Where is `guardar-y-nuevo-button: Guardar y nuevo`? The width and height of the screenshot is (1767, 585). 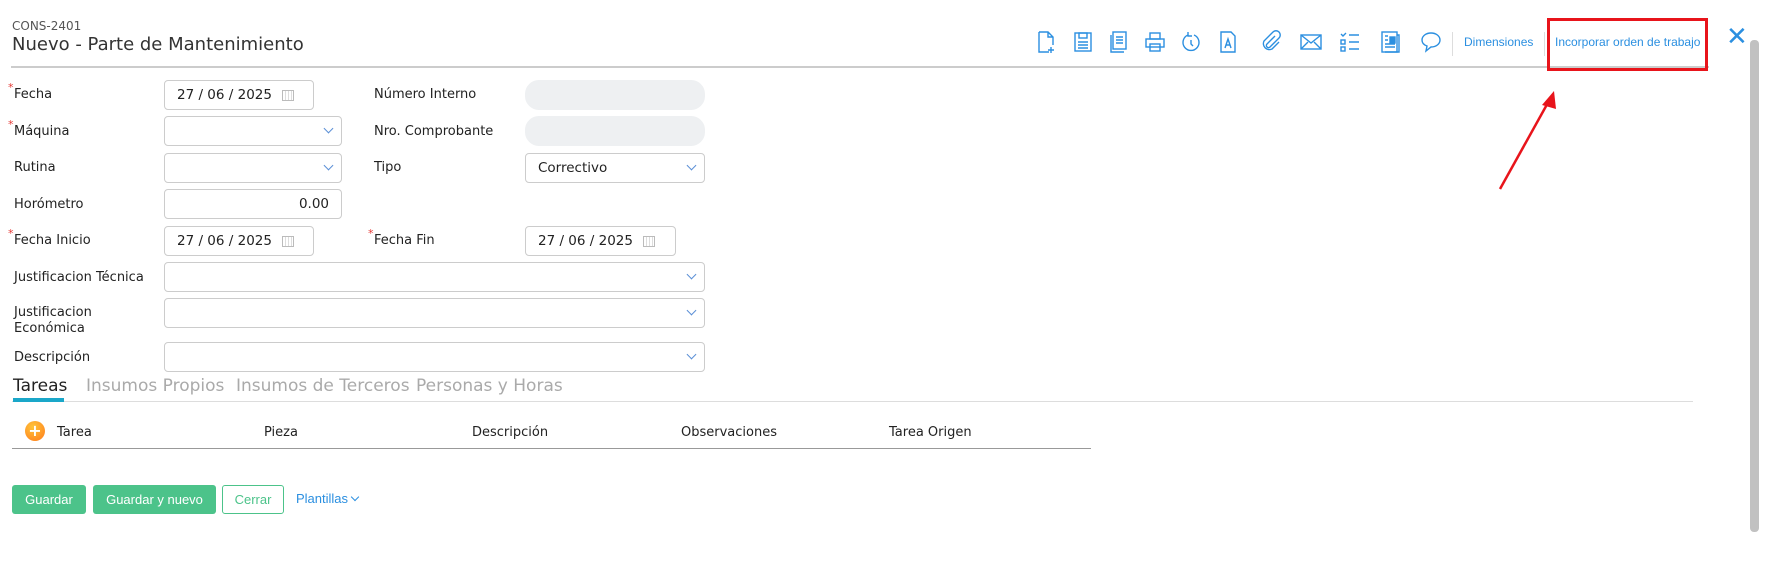 guardar-y-nuevo-button: Guardar y nuevo is located at coordinates (154, 499).